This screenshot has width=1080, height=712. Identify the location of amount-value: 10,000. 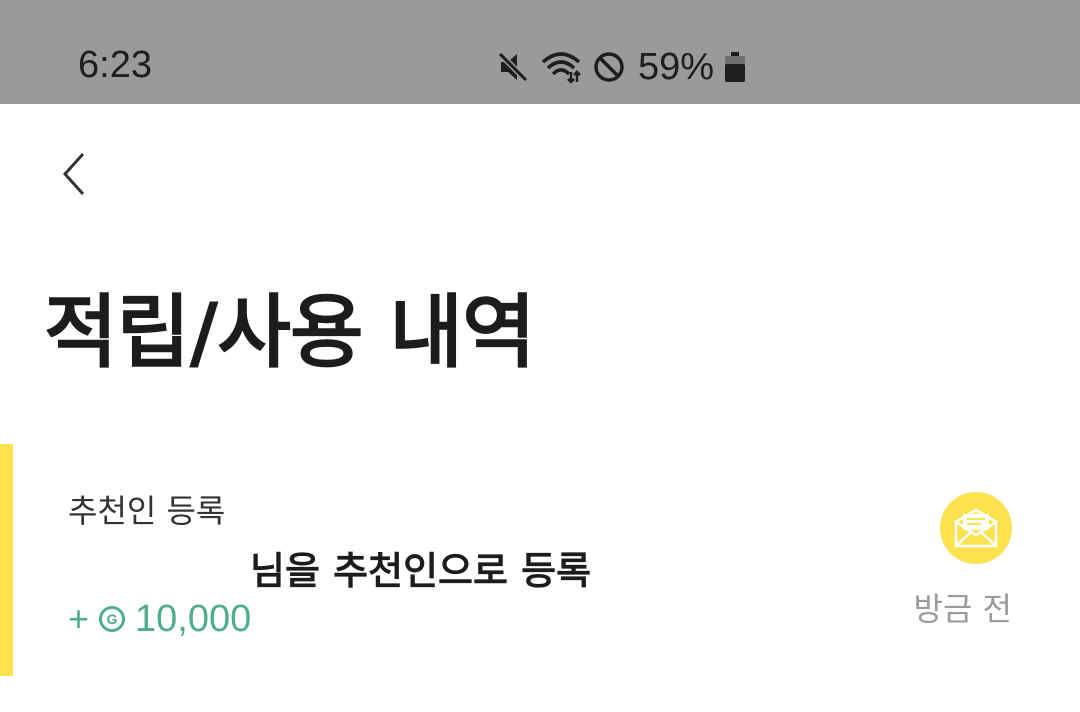
(193, 618).